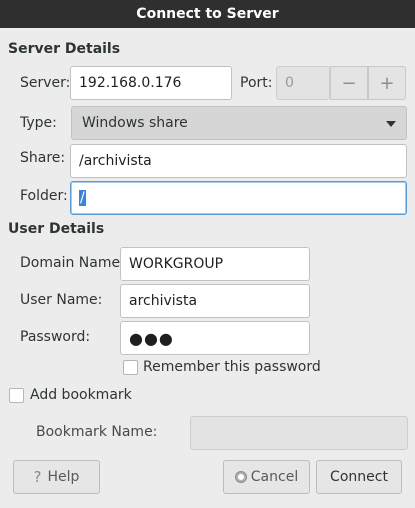 The height and width of the screenshot is (508, 415). Describe the element at coordinates (135, 123) in the screenshot. I see `type-value: Windows share` at that location.